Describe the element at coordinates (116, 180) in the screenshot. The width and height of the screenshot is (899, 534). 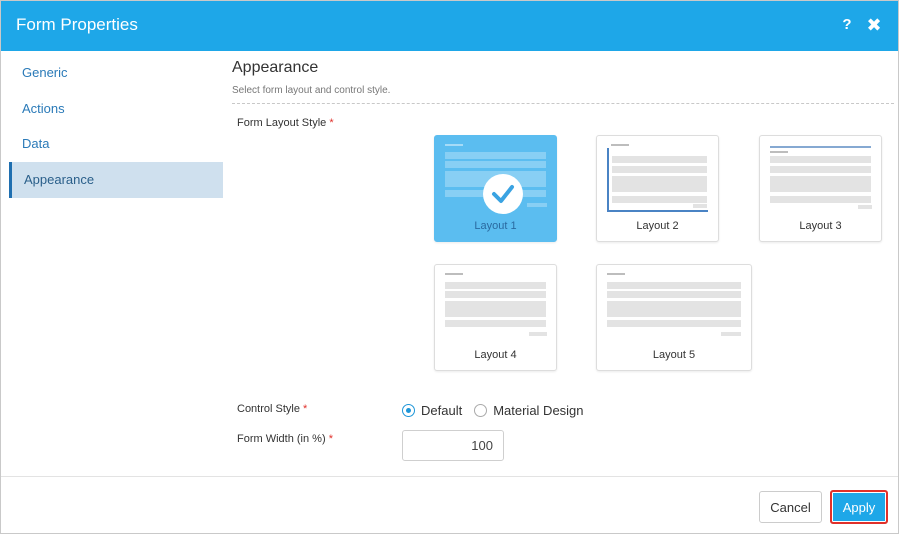
I see `sidebar-item-appearance: Appearance` at that location.